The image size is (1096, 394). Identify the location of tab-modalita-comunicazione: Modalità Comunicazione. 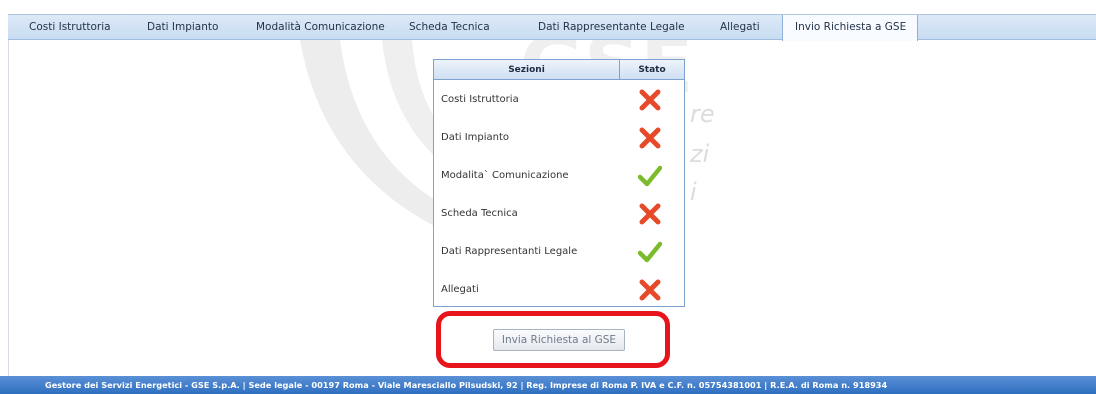
(320, 27).